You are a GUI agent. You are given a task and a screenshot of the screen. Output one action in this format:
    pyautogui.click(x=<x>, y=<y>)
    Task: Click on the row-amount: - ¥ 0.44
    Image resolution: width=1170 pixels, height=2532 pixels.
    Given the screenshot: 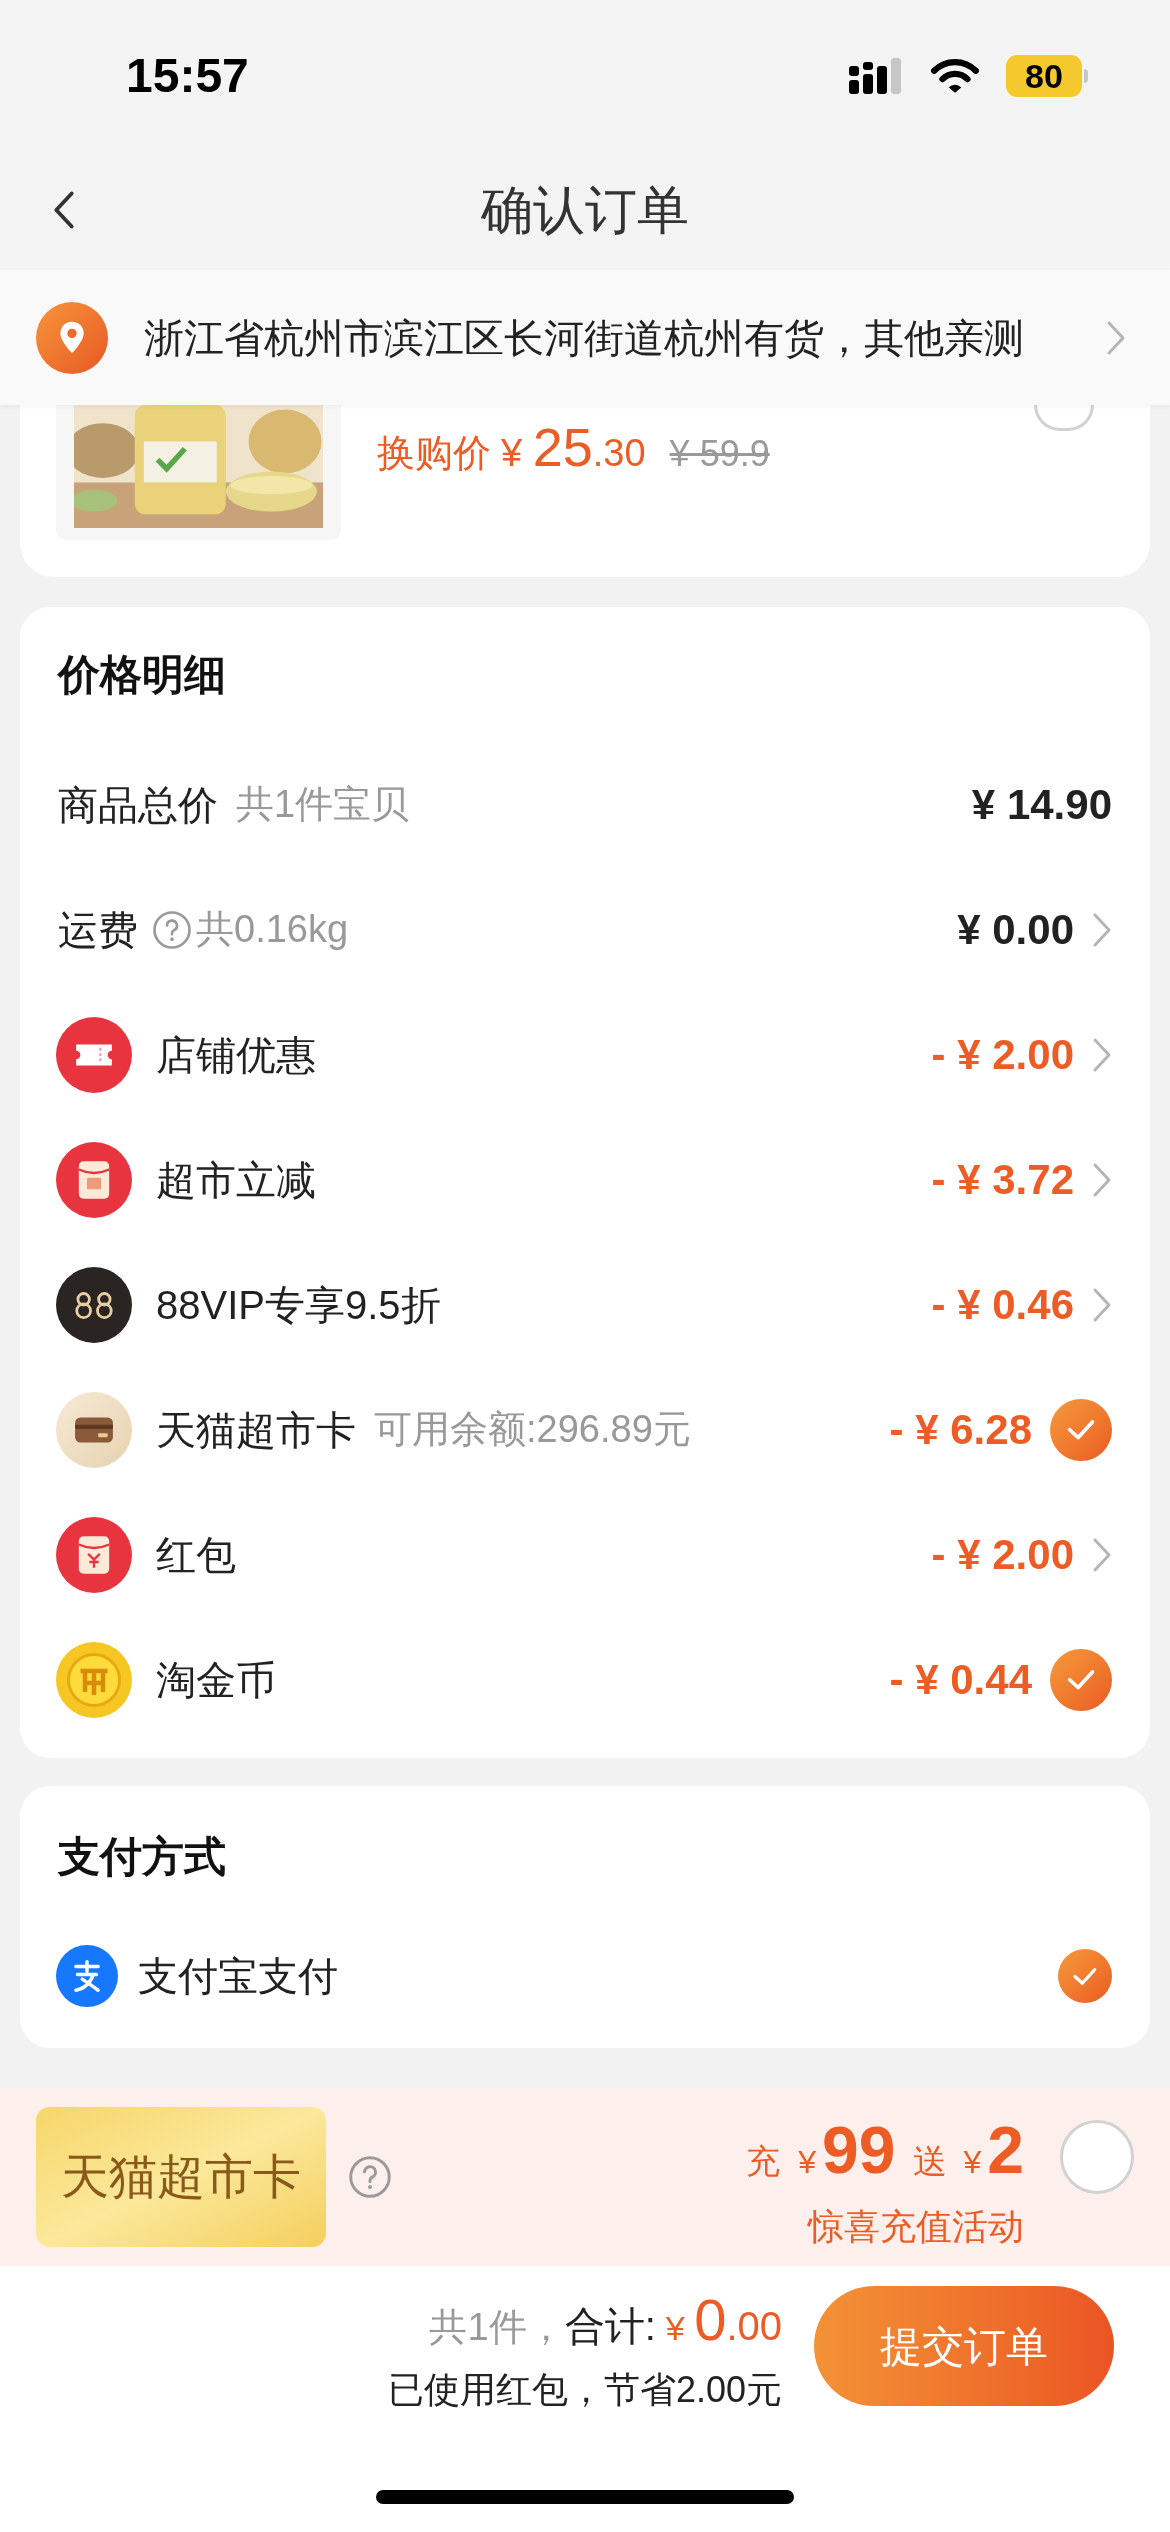 What is the action you would take?
    pyautogui.click(x=960, y=1680)
    